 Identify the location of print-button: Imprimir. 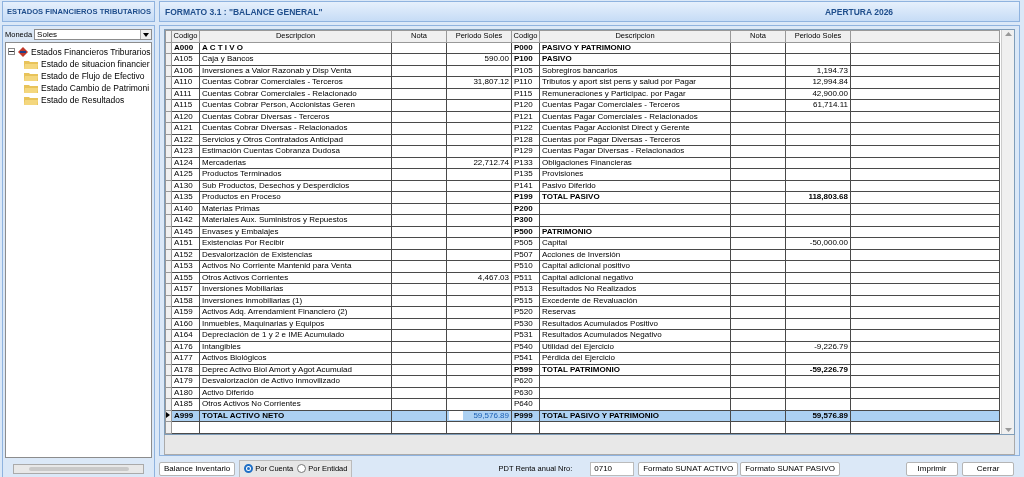
(932, 468).